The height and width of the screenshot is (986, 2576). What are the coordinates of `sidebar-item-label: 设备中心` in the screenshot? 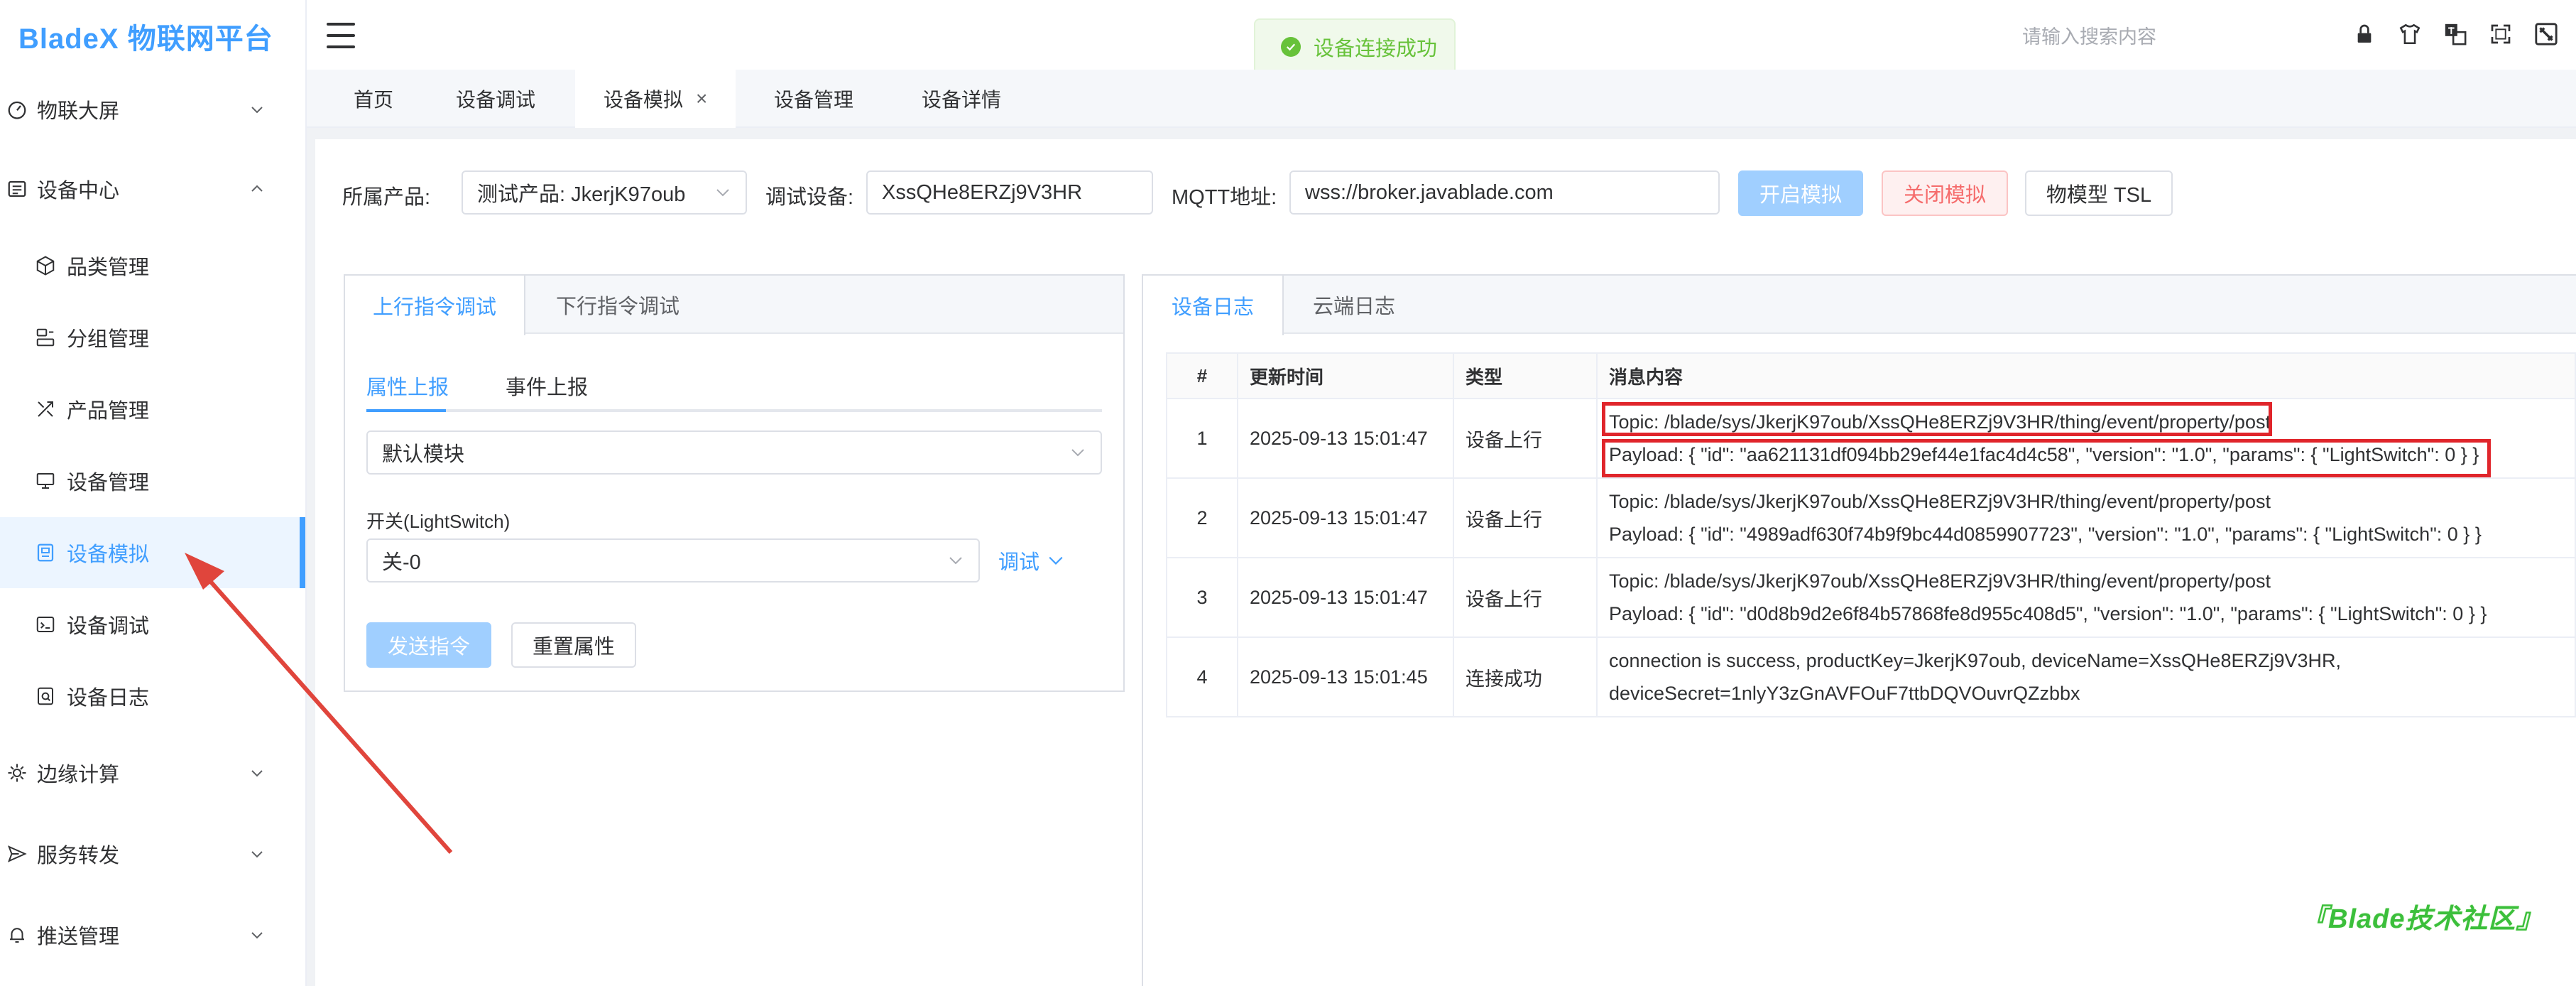 It's located at (78, 191).